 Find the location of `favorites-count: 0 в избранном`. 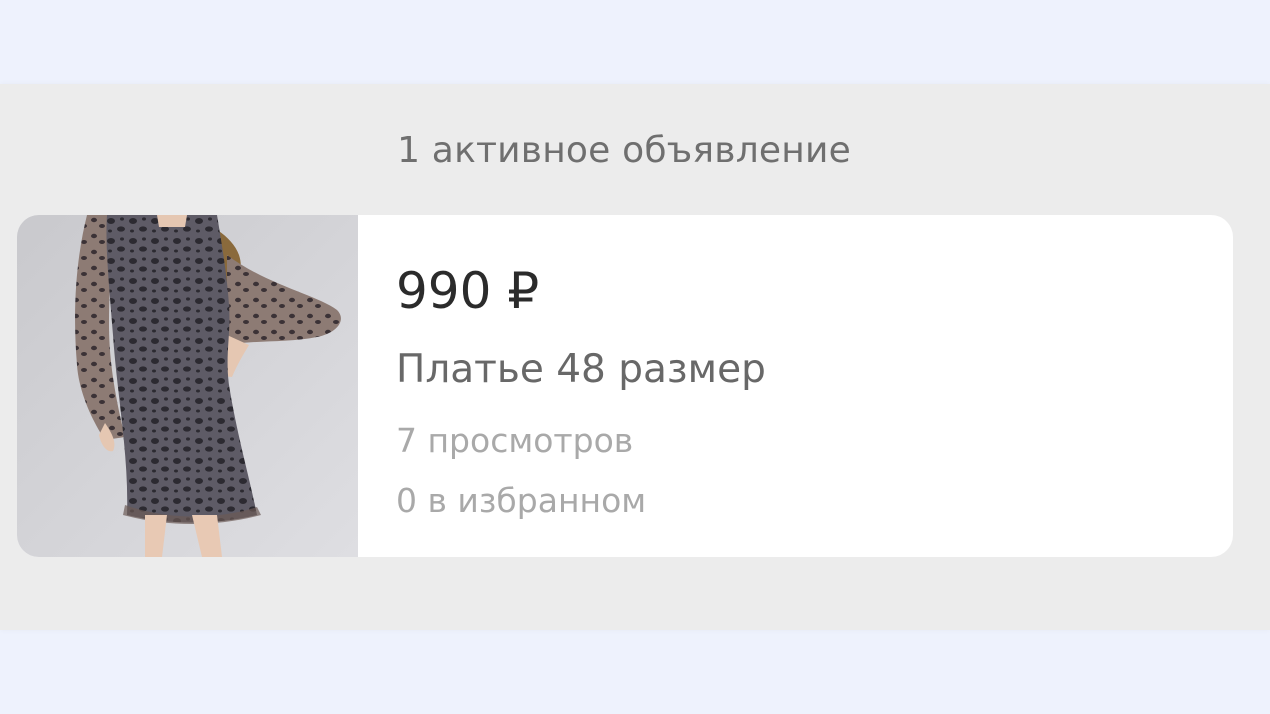

favorites-count: 0 в избранном is located at coordinates (521, 500).